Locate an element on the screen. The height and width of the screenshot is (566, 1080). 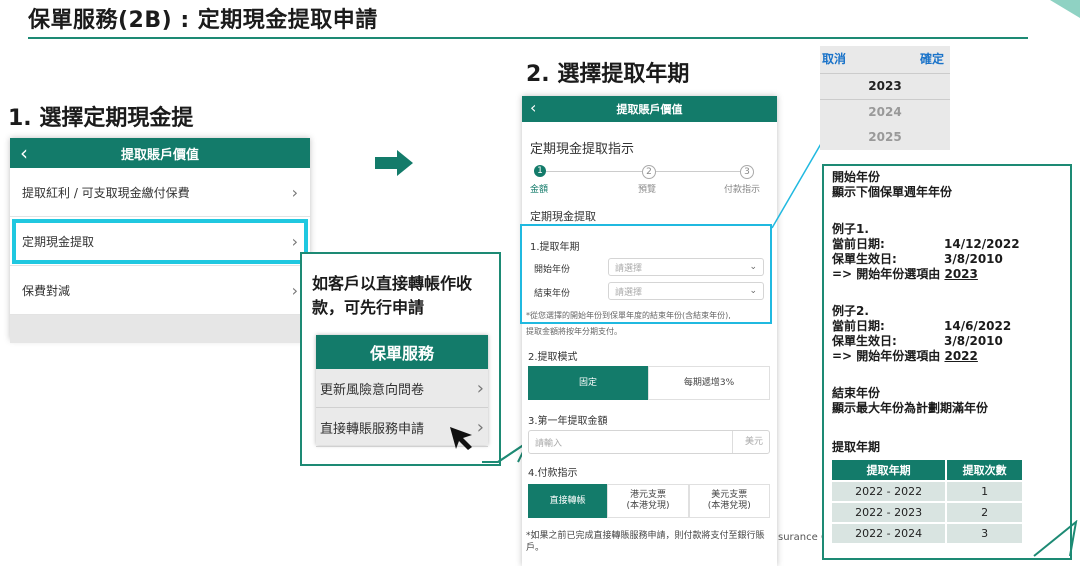
step-label-2: 預覽 is located at coordinates (647, 190).